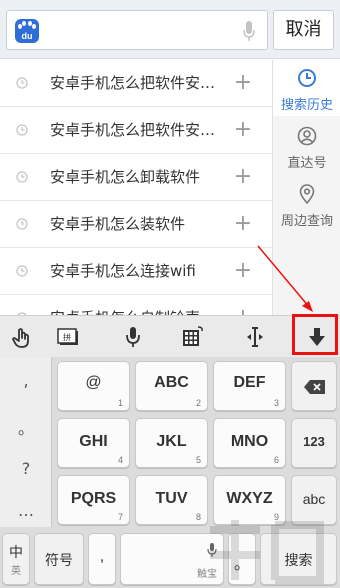 This screenshot has width=340, height=588. I want to click on history-item-text: 安卓手机怎么自制铃声, so click(137, 305).